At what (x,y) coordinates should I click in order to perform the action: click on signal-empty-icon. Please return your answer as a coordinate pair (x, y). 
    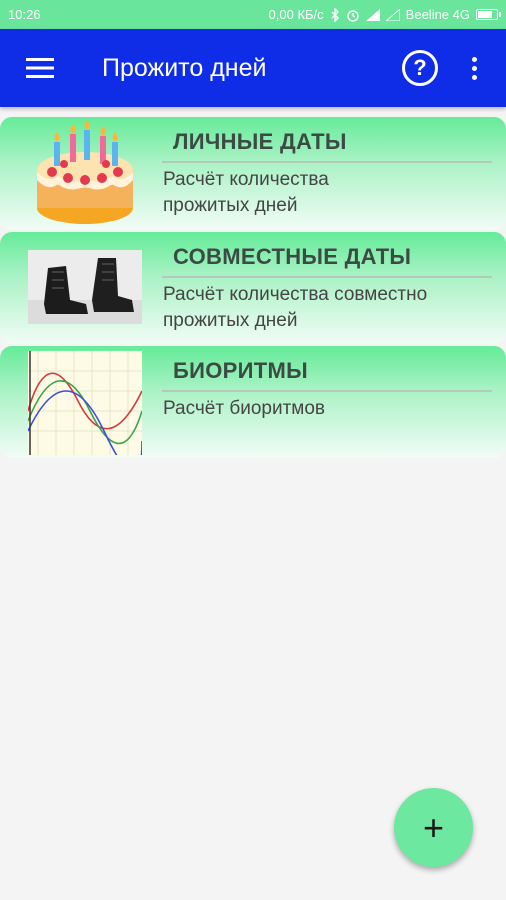
    Looking at the image, I should click on (392, 14).